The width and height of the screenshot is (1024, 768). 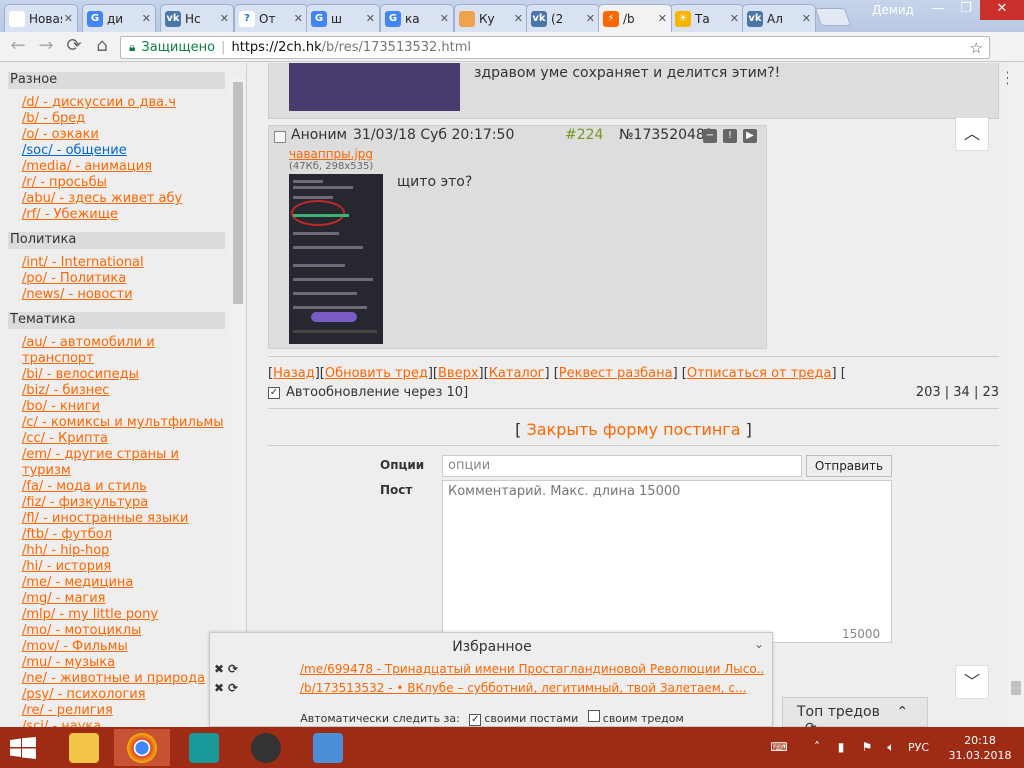 I want to click on sidebar-board-link: /b/ - бред, so click(x=53, y=119).